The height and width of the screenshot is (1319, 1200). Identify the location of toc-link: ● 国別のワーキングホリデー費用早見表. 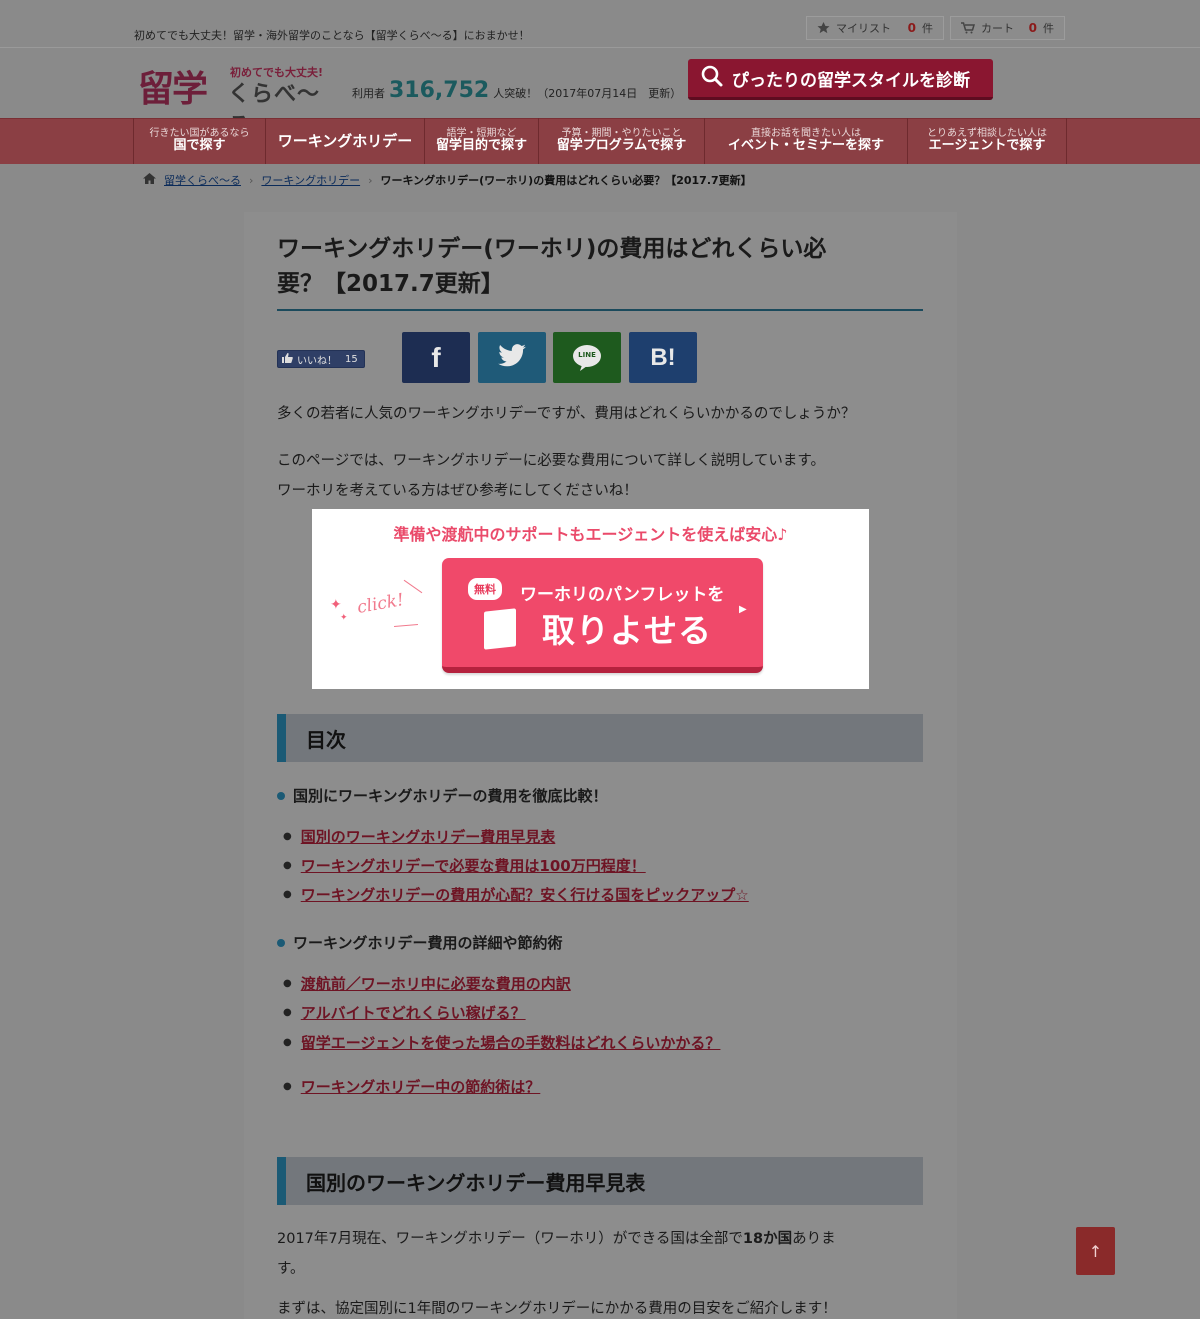
(419, 836).